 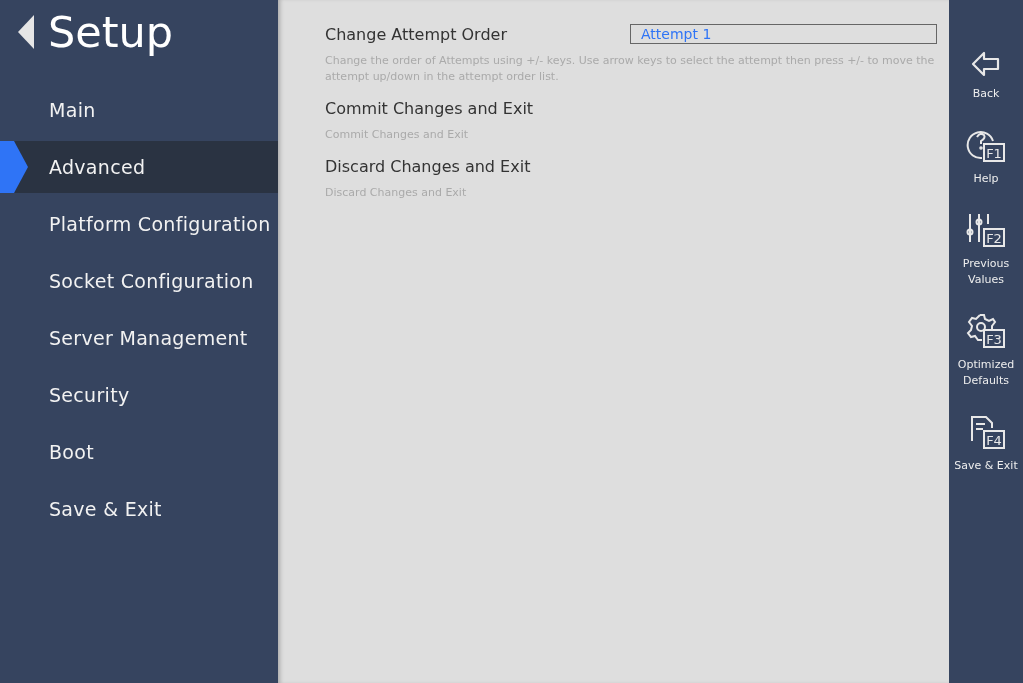 I want to click on menu-item: Save & Exit, so click(x=139, y=509).